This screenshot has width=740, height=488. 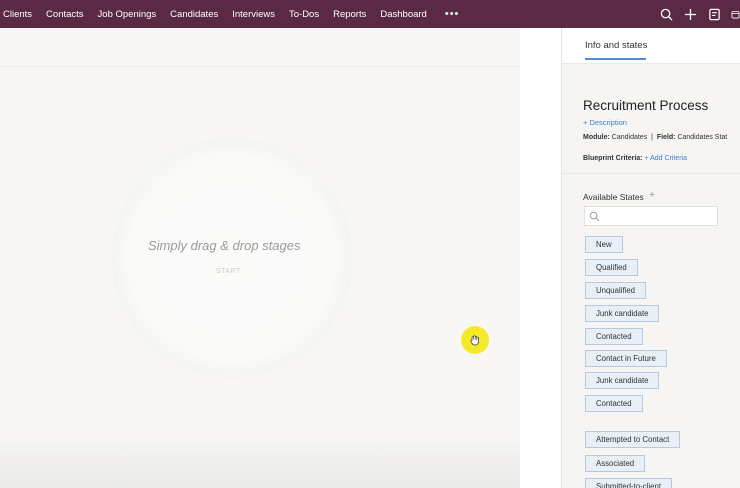 What do you see at coordinates (596, 137) in the screenshot?
I see `module-label: Module:` at bounding box center [596, 137].